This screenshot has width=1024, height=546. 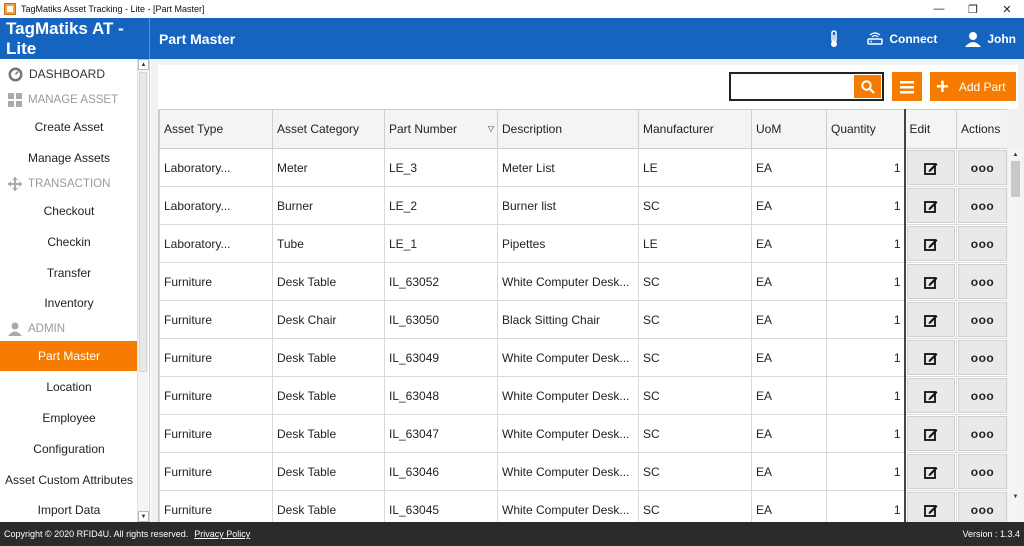 I want to click on table-row: Laboratory... Meter LE_3 Meter List LE EA 1 ooo, so click(x=583, y=167).